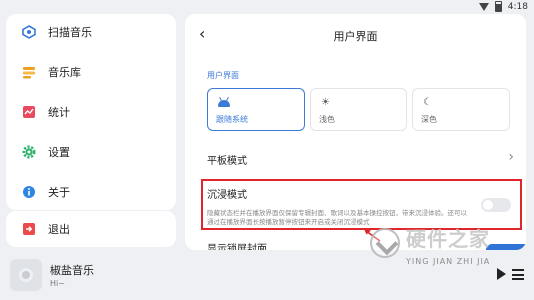 This screenshot has width=534, height=300. What do you see at coordinates (59, 112) in the screenshot?
I see `sidebar-item-label: 统计` at bounding box center [59, 112].